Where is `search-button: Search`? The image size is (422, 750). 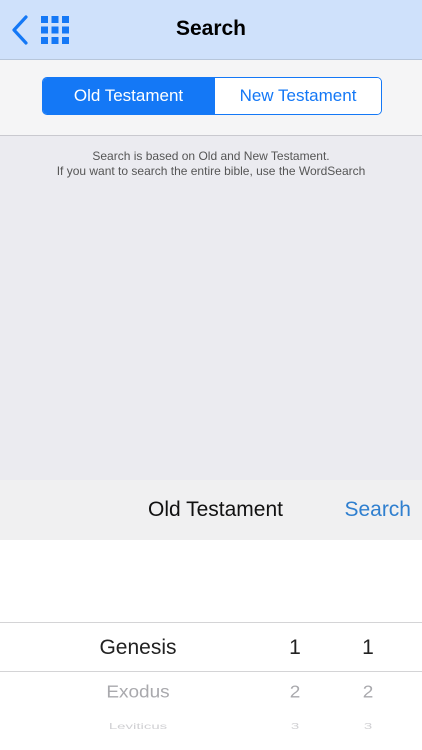 search-button: Search is located at coordinates (377, 510).